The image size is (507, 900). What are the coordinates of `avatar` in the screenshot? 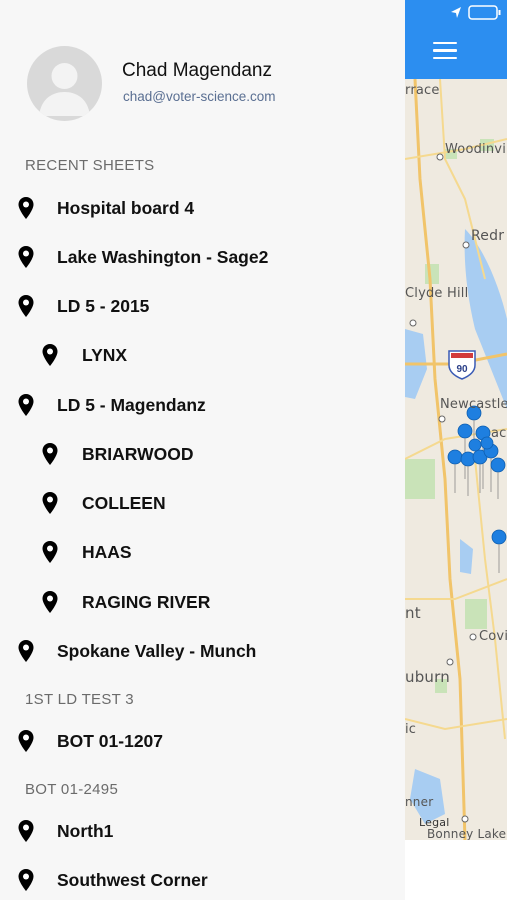 It's located at (64, 83).